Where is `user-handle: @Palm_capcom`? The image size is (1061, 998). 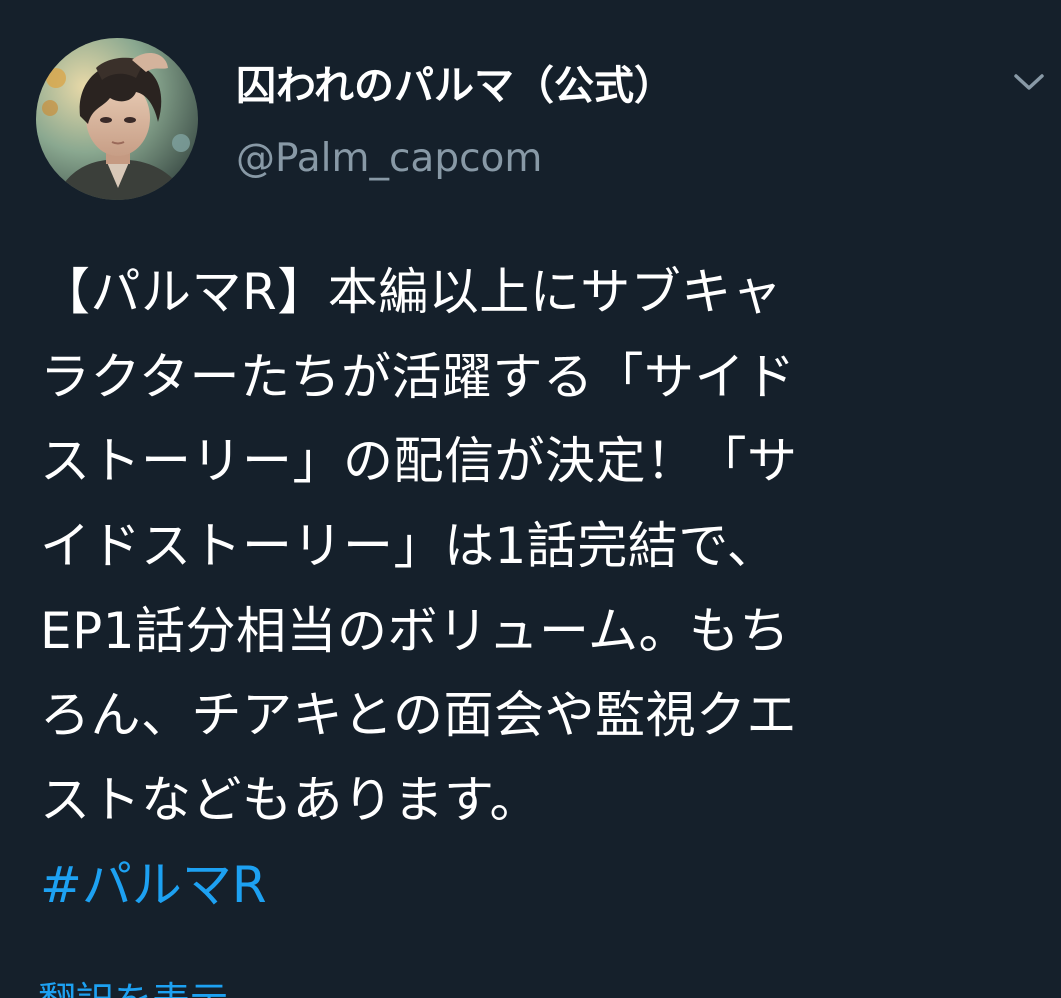 user-handle: @Palm_capcom is located at coordinates (389, 159).